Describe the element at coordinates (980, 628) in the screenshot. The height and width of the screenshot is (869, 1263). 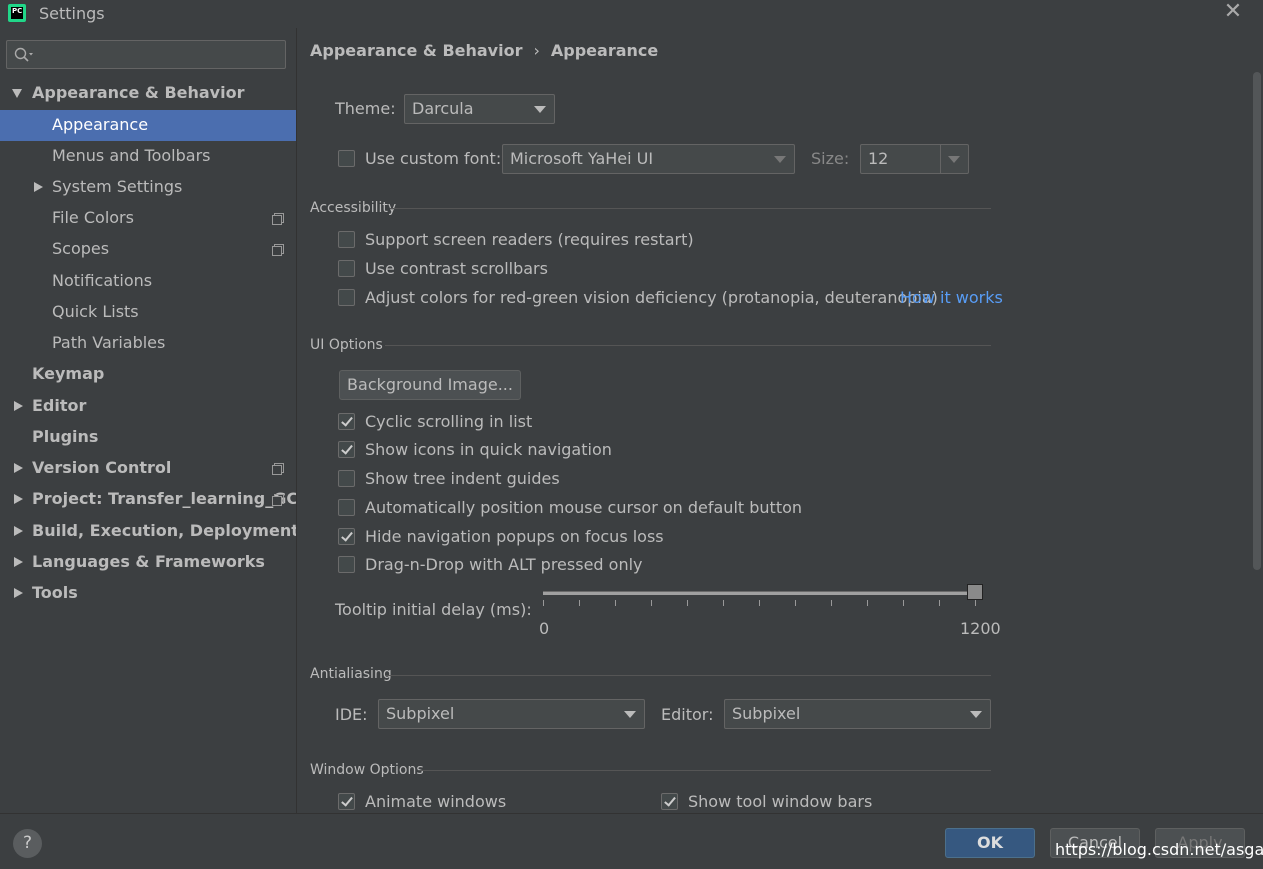
I see `tooltip-max-label: 1200` at that location.